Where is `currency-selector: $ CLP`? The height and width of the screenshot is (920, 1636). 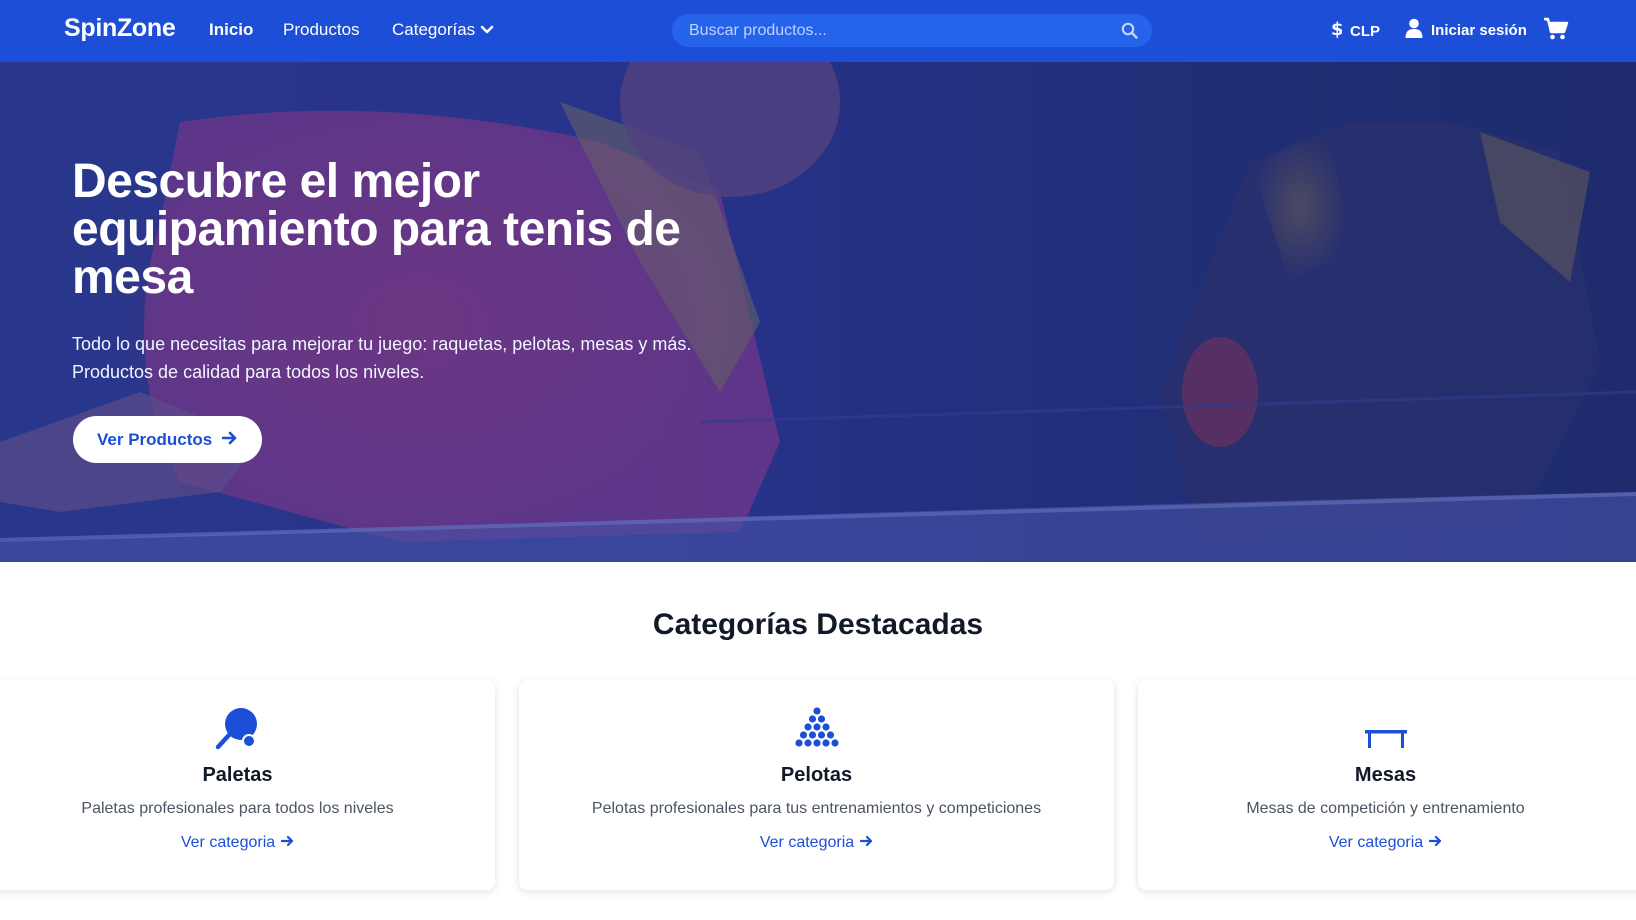 currency-selector: $ CLP is located at coordinates (1355, 31).